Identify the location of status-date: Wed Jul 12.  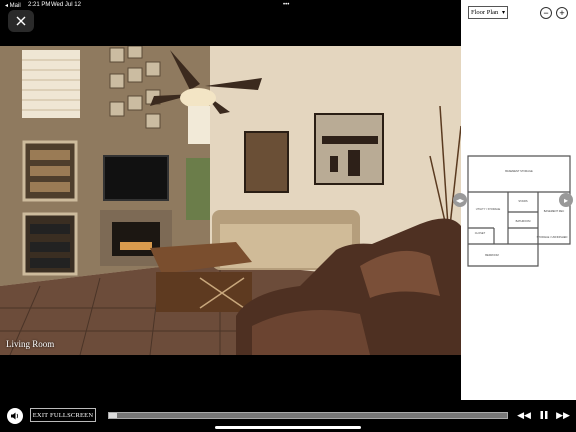
(66, 5).